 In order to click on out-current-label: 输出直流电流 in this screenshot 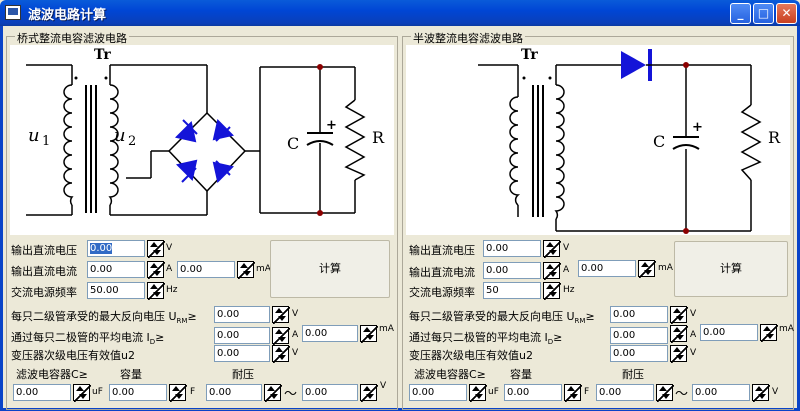, I will do `click(442, 272)`.